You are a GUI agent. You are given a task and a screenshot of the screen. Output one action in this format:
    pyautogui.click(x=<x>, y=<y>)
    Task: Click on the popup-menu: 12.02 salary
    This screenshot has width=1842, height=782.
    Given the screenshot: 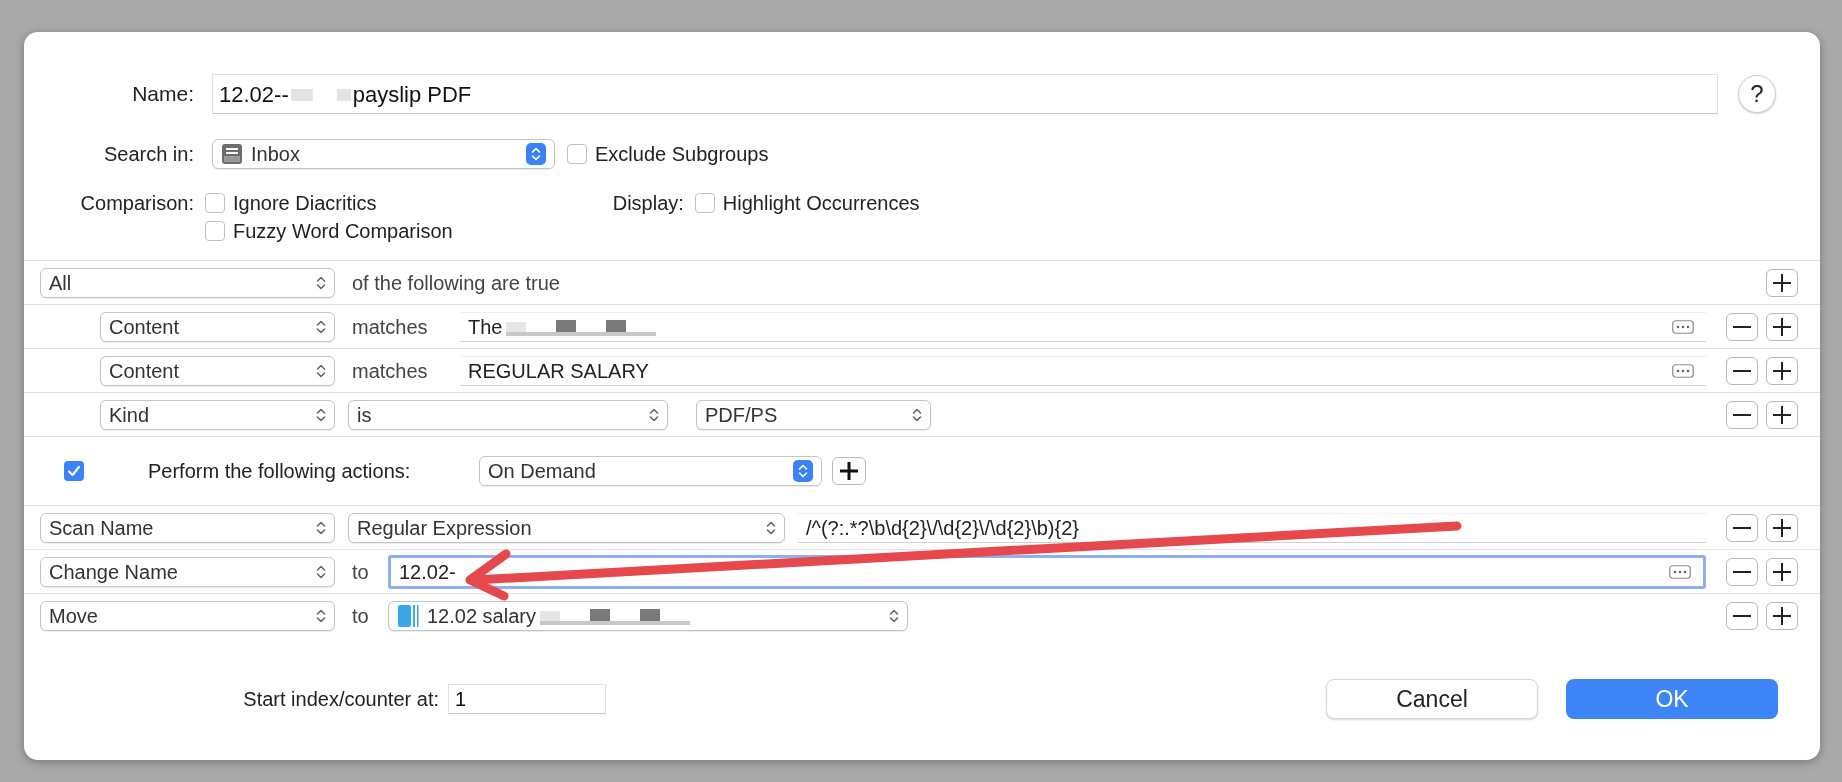 What is the action you would take?
    pyautogui.click(x=648, y=615)
    